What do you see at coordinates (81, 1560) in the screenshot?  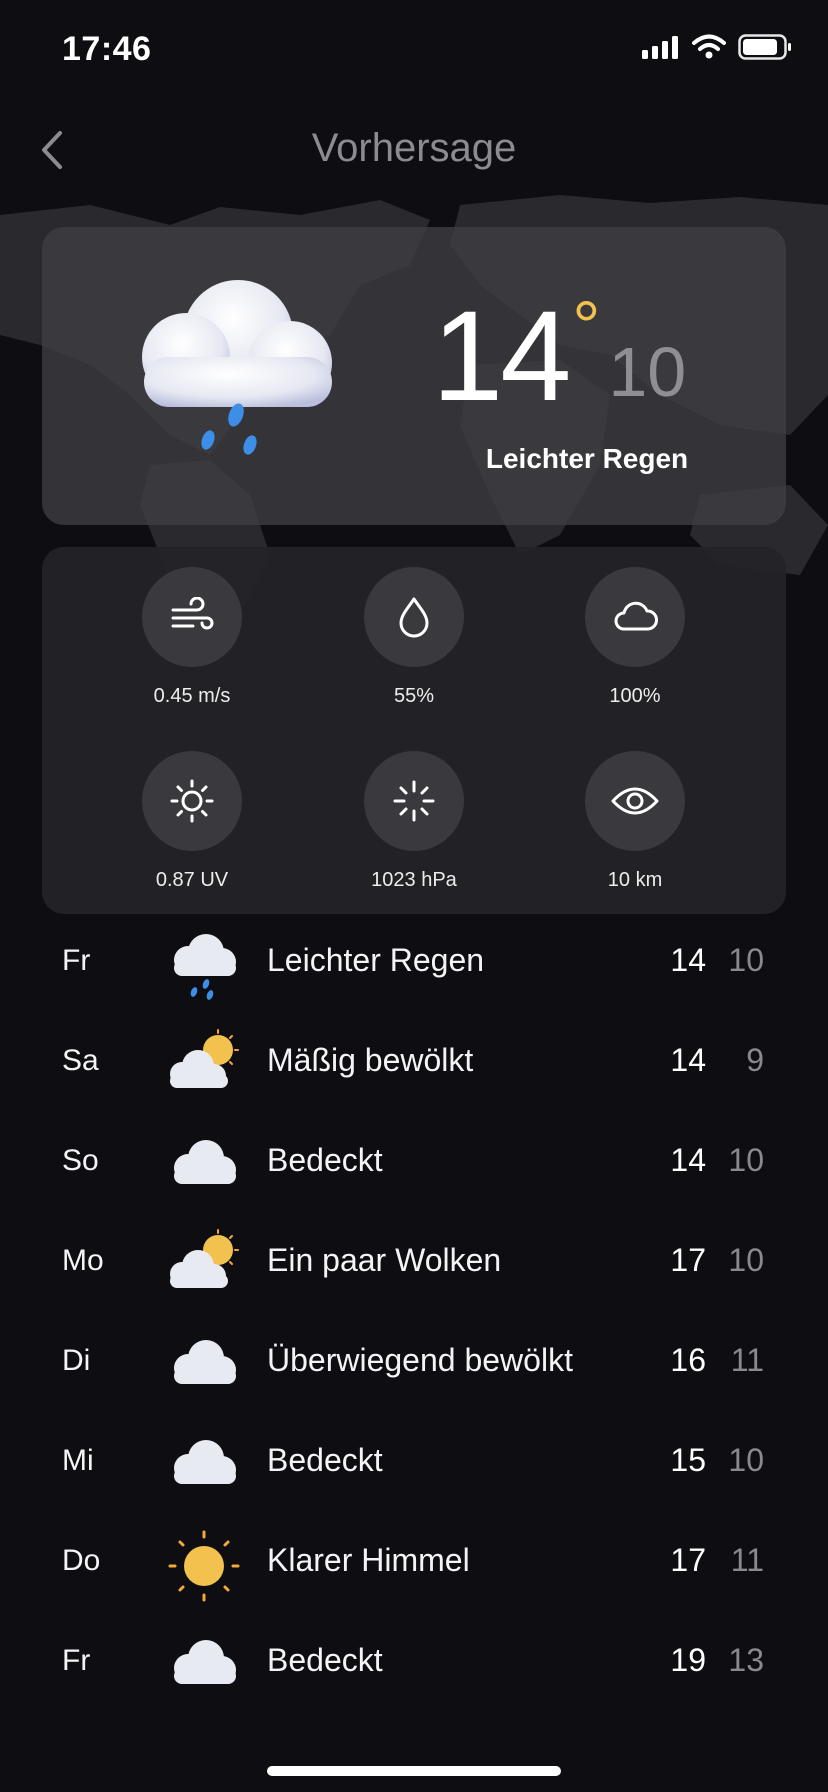 I see `forecast-day: Do` at bounding box center [81, 1560].